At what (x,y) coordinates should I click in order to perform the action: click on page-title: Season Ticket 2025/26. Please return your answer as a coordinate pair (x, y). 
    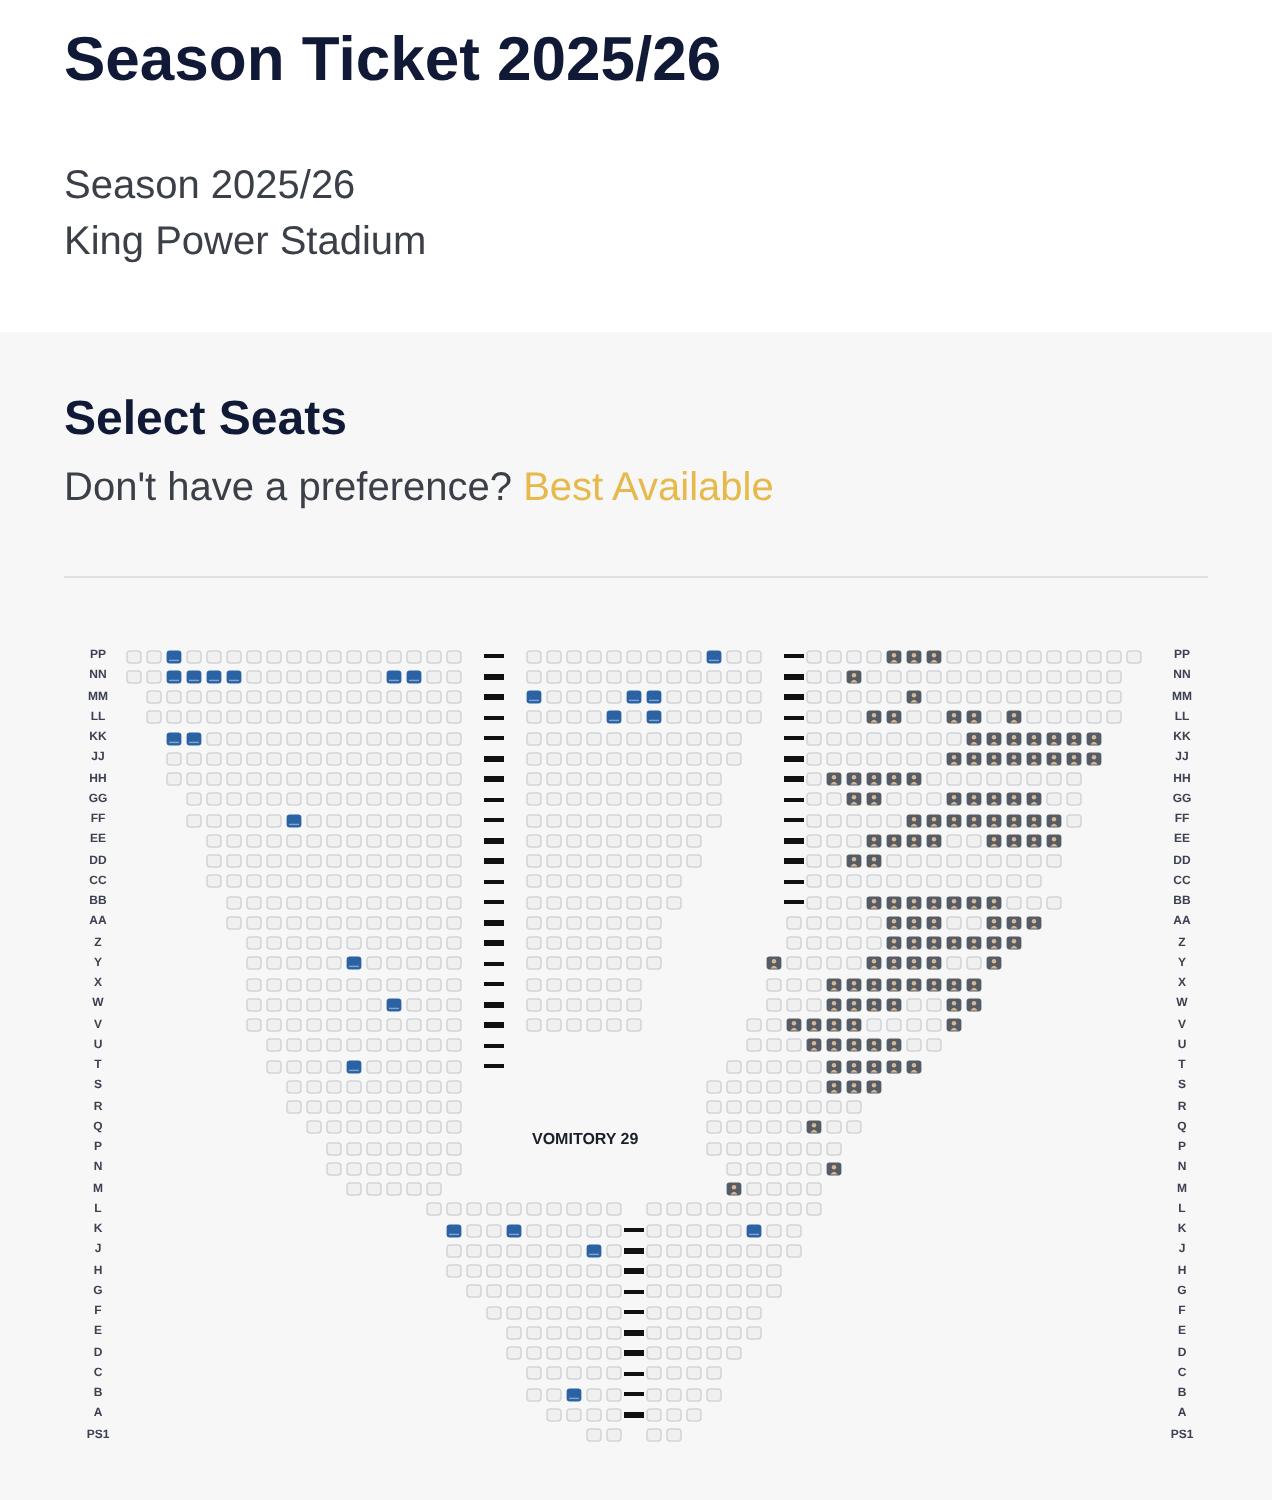
    Looking at the image, I should click on (394, 60).